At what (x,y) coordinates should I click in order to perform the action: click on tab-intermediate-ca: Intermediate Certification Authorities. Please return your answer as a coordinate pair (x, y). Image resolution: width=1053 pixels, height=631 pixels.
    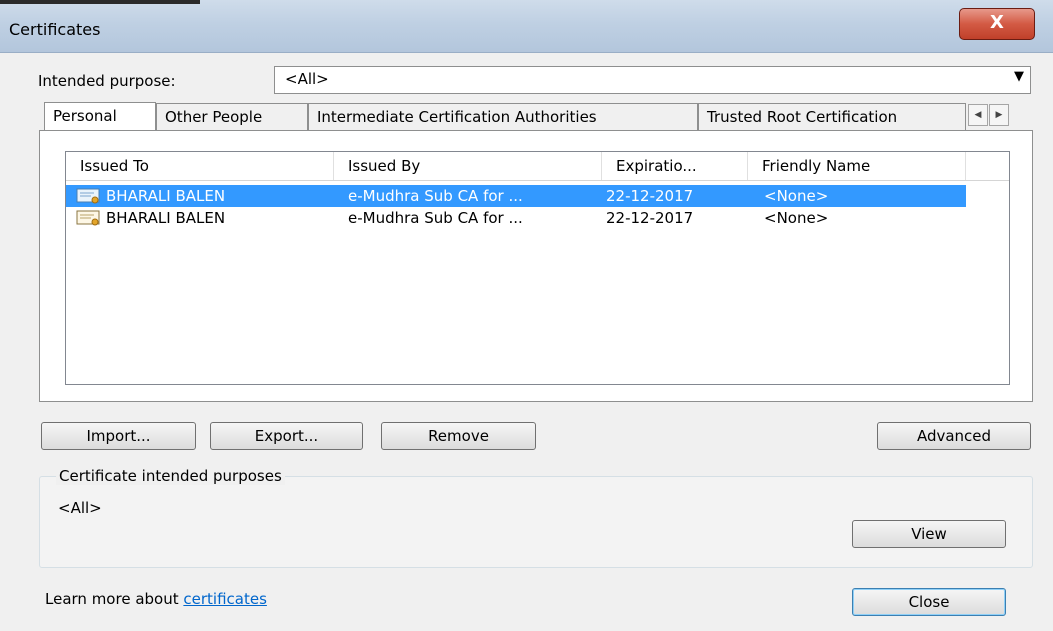
    Looking at the image, I should click on (503, 117).